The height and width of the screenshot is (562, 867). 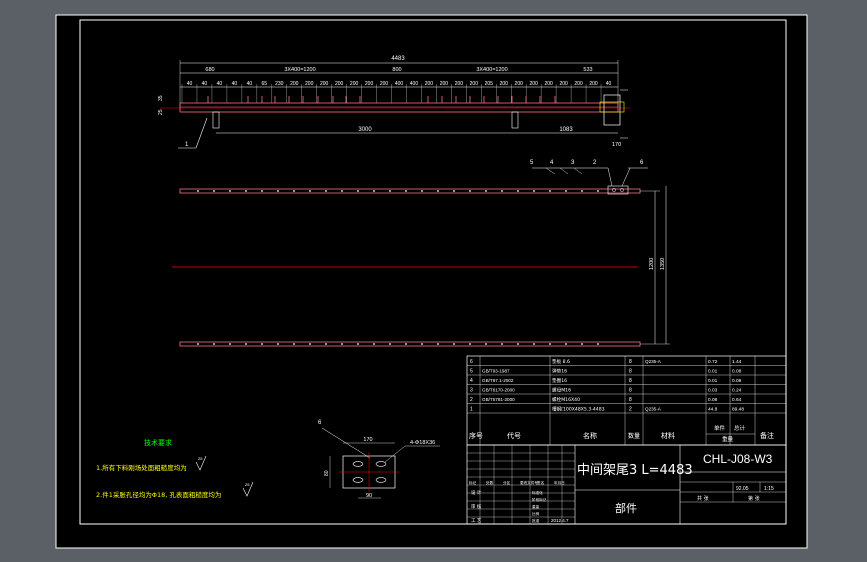 What do you see at coordinates (369, 496) in the screenshot?
I see `detail-width-bottom: 90` at bounding box center [369, 496].